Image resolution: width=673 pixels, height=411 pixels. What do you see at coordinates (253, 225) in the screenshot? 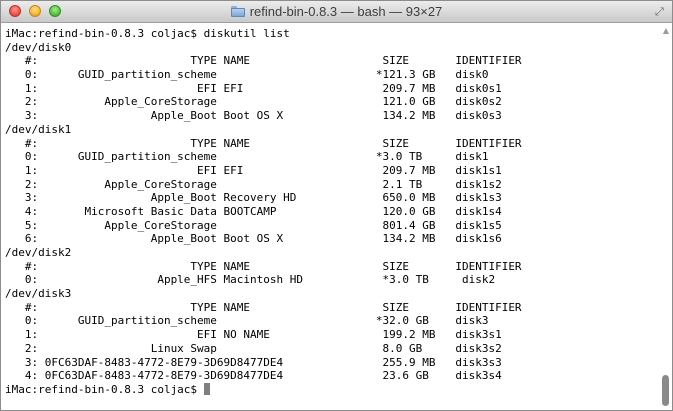
I see `terminal-line: 5: Apple_CoreStorage 801.4 GB disk1s5` at bounding box center [253, 225].